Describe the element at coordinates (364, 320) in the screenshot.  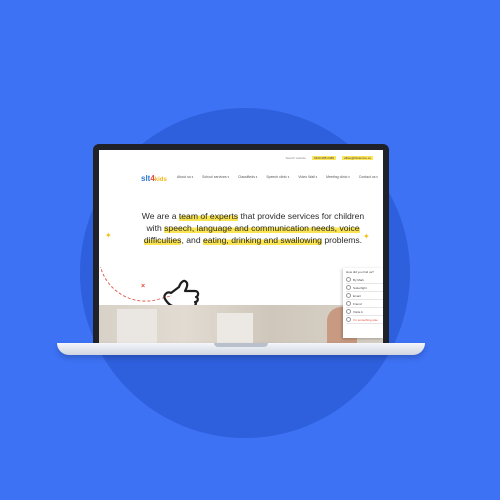
I see `survey-option-other: I'm something else` at that location.